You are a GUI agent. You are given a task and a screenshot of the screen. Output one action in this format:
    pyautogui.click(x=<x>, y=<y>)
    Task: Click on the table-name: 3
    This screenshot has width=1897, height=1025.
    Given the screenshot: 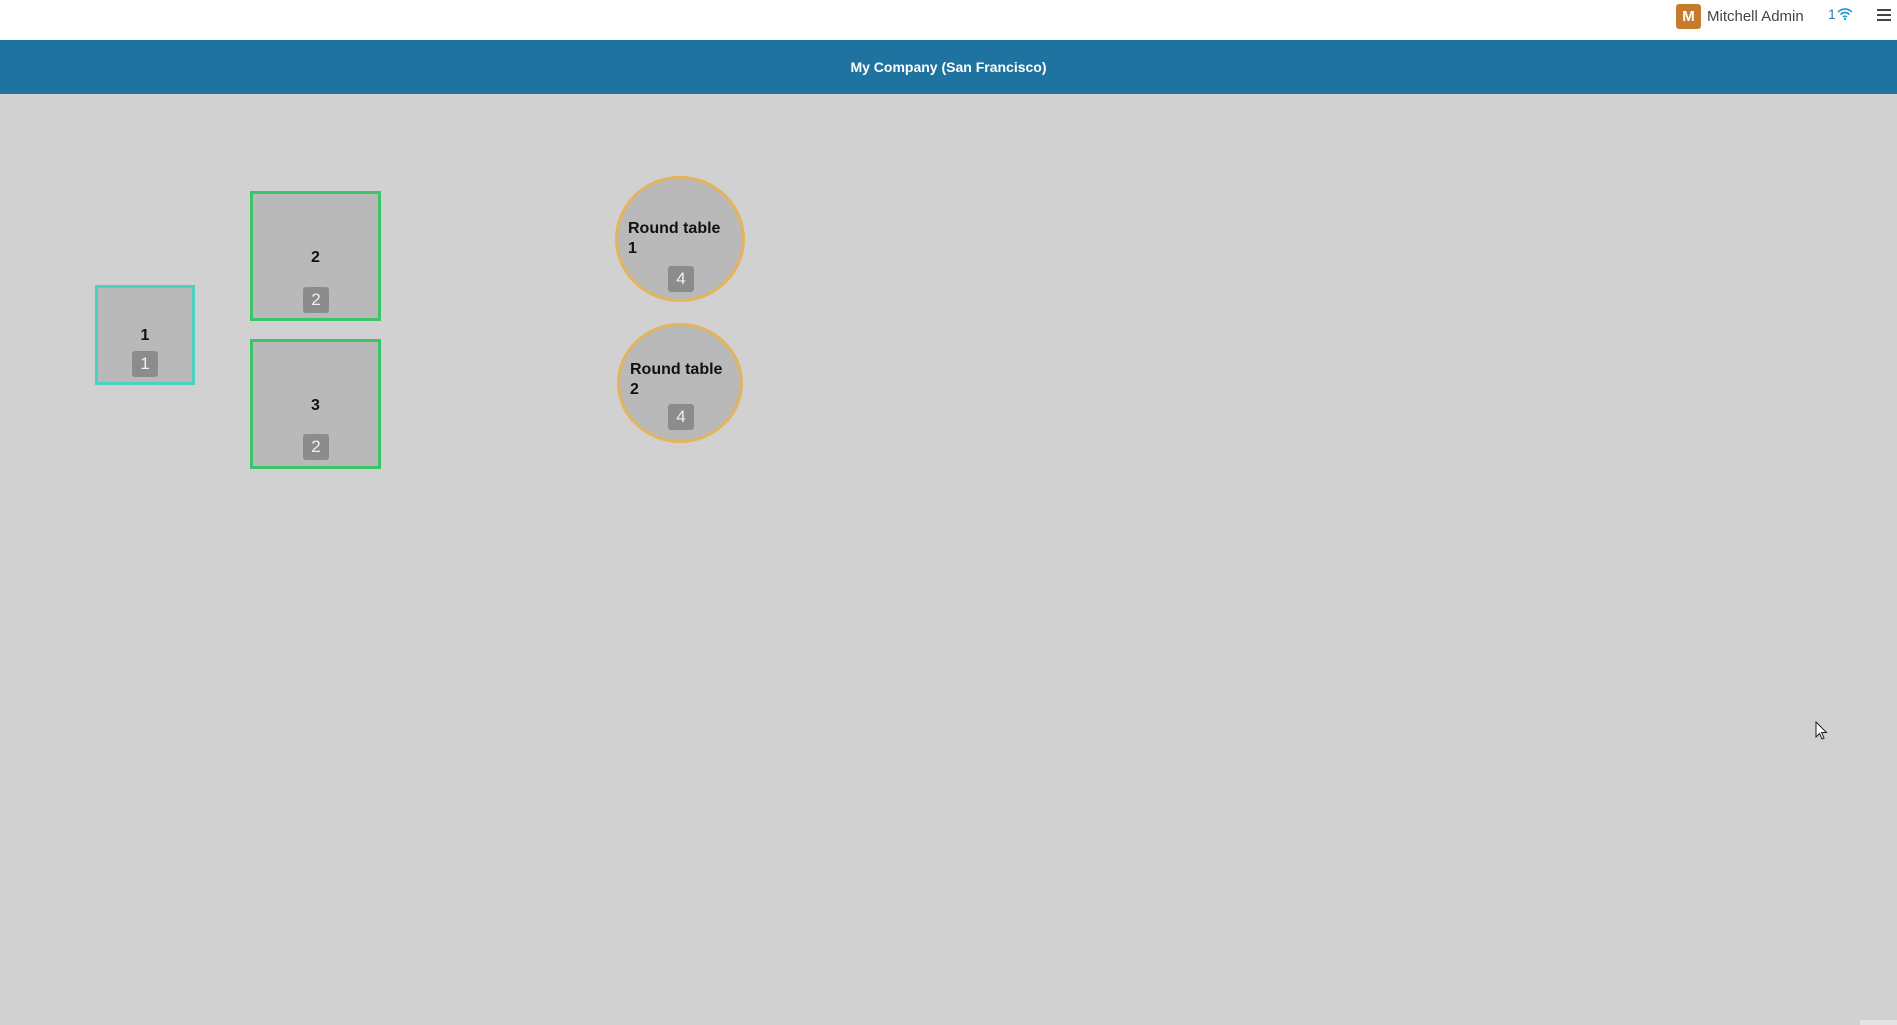 What is the action you would take?
    pyautogui.click(x=315, y=405)
    